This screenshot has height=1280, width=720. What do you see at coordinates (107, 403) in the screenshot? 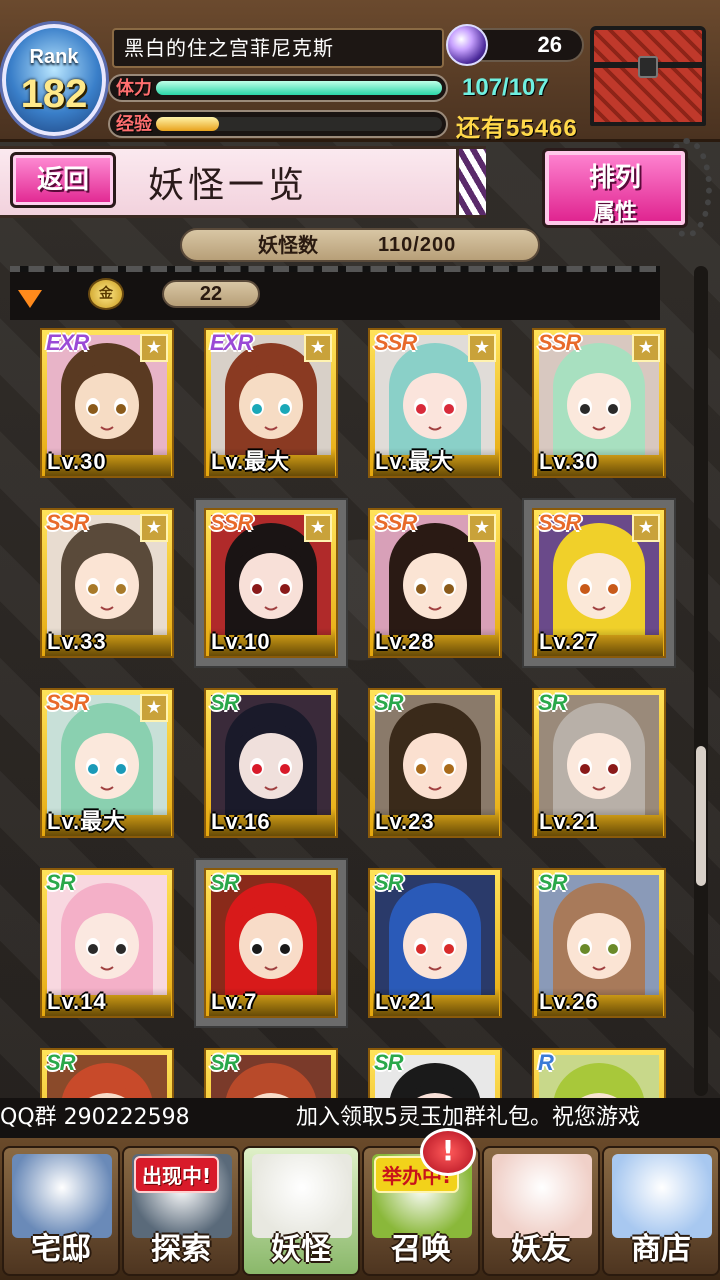
I see `yokai-card: EXR ★ Lv.30` at bounding box center [107, 403].